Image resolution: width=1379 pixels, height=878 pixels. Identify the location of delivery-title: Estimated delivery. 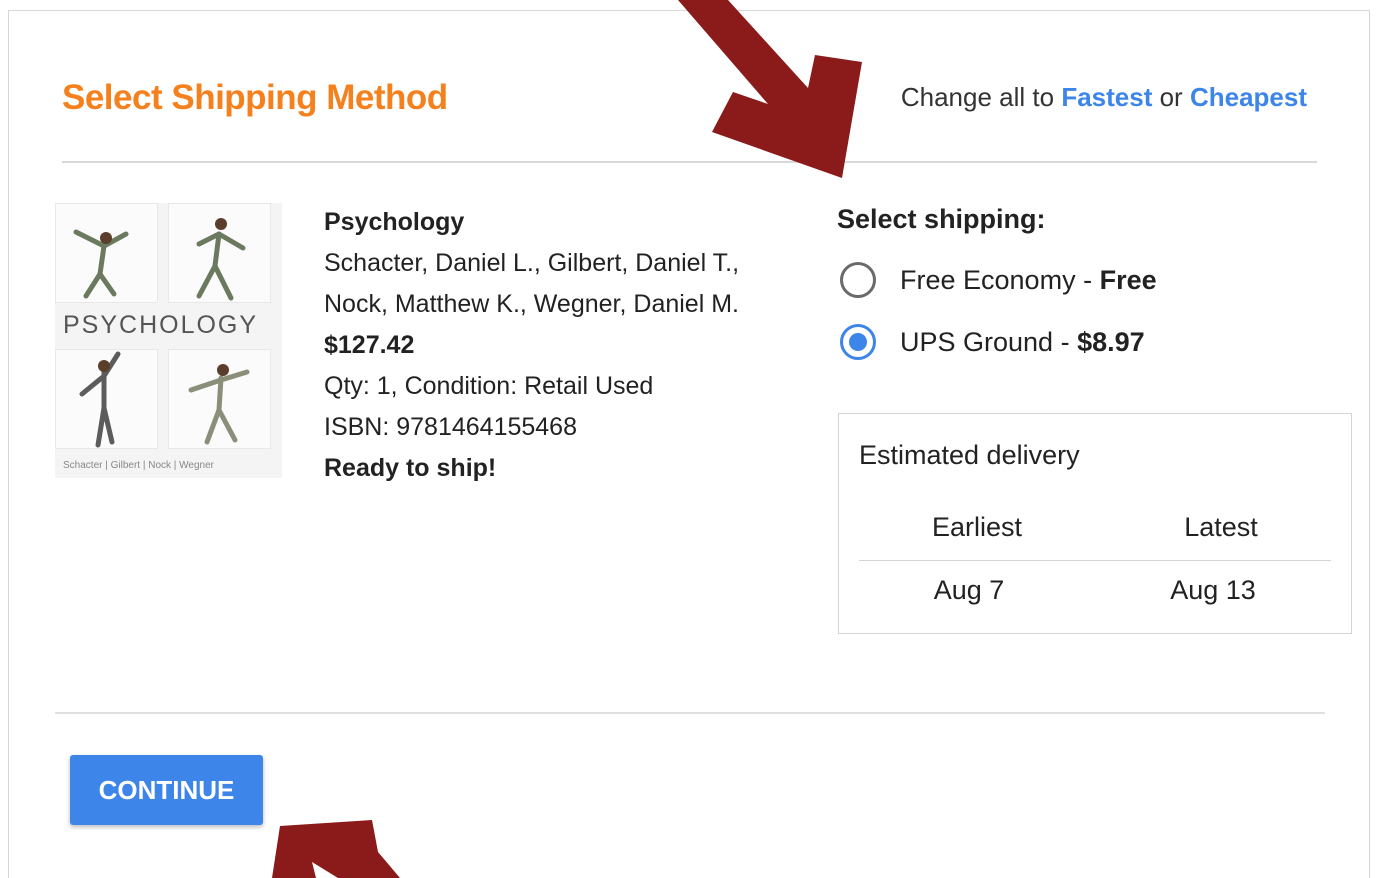
(969, 455).